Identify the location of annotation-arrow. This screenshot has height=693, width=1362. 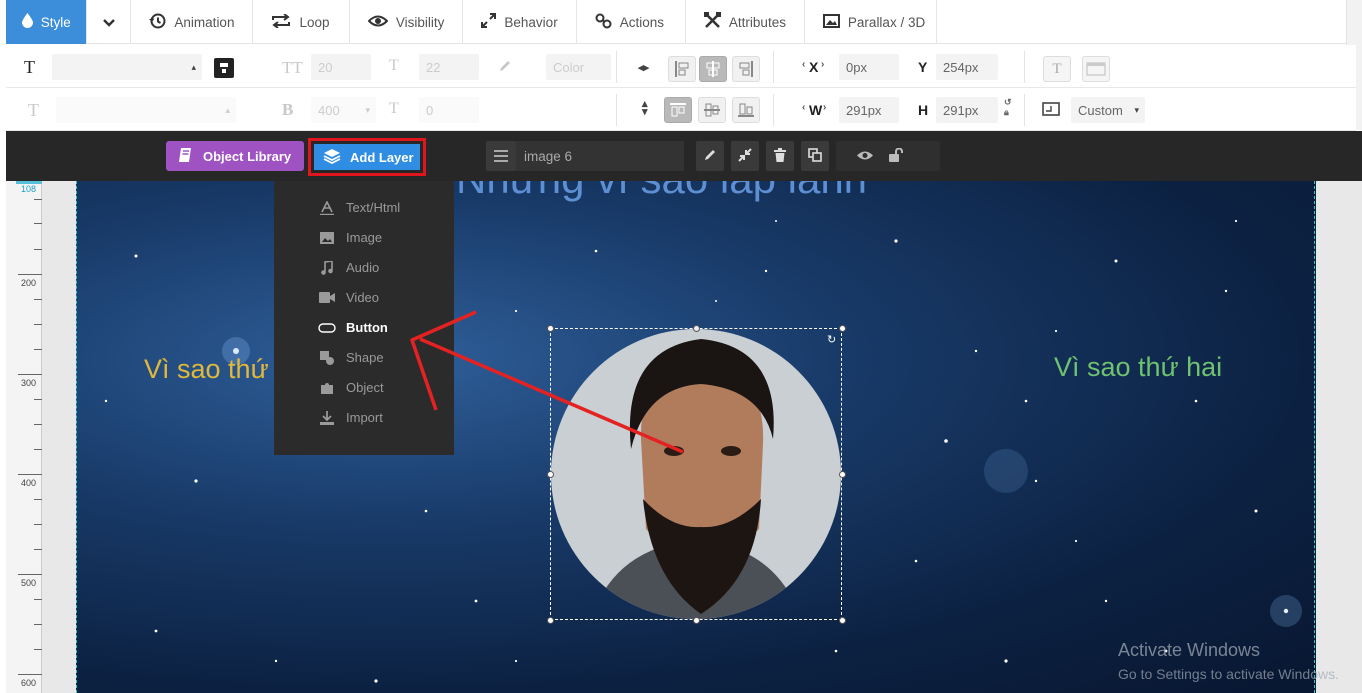
(547, 382).